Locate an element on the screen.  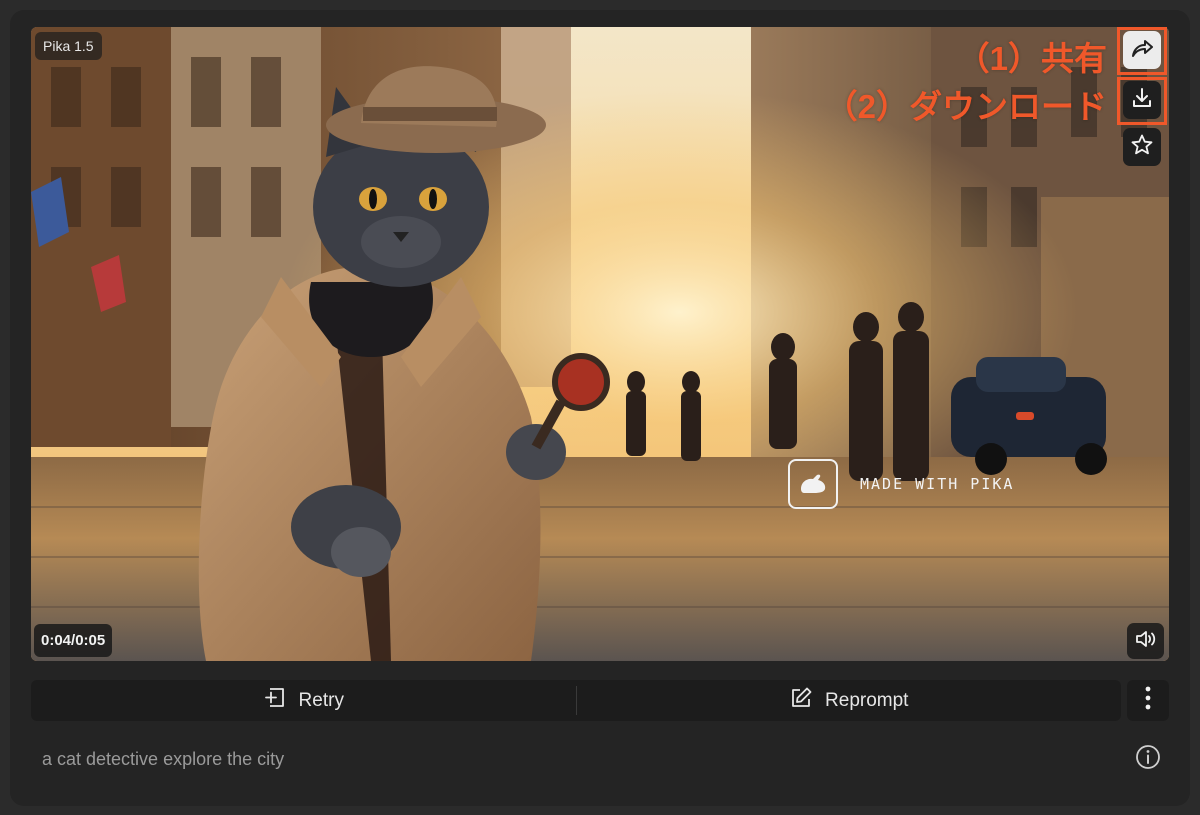
volume-button is located at coordinates (1145, 641).